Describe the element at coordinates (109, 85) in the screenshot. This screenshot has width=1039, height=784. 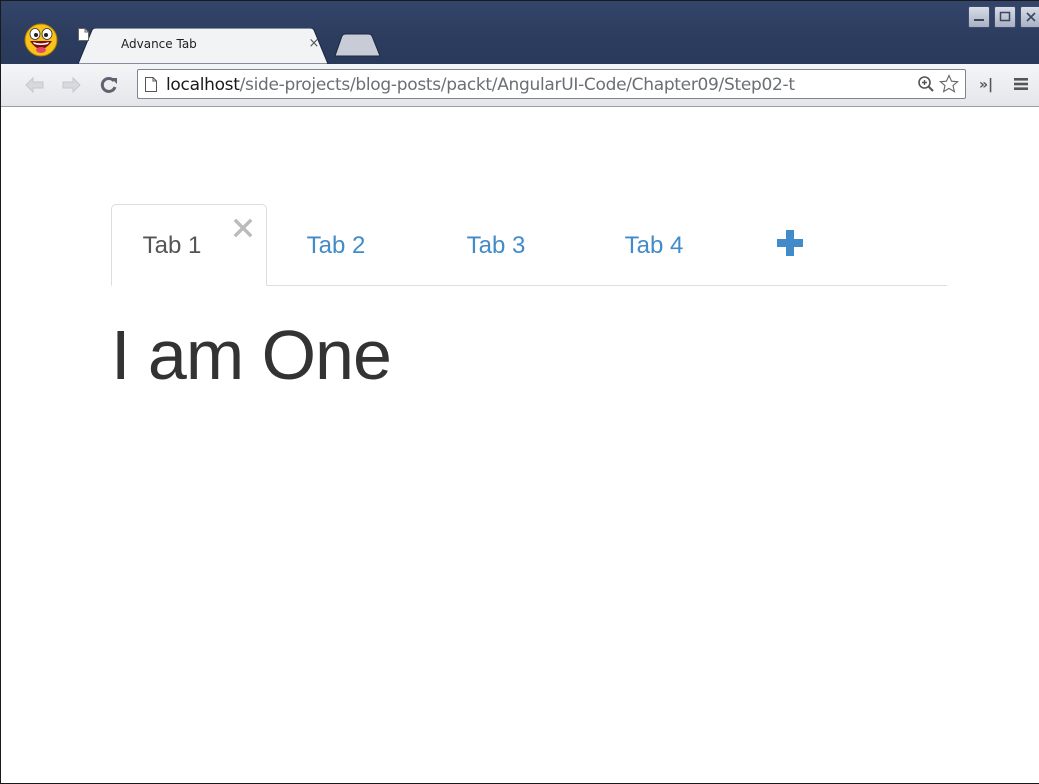
I see `reload-icon` at that location.